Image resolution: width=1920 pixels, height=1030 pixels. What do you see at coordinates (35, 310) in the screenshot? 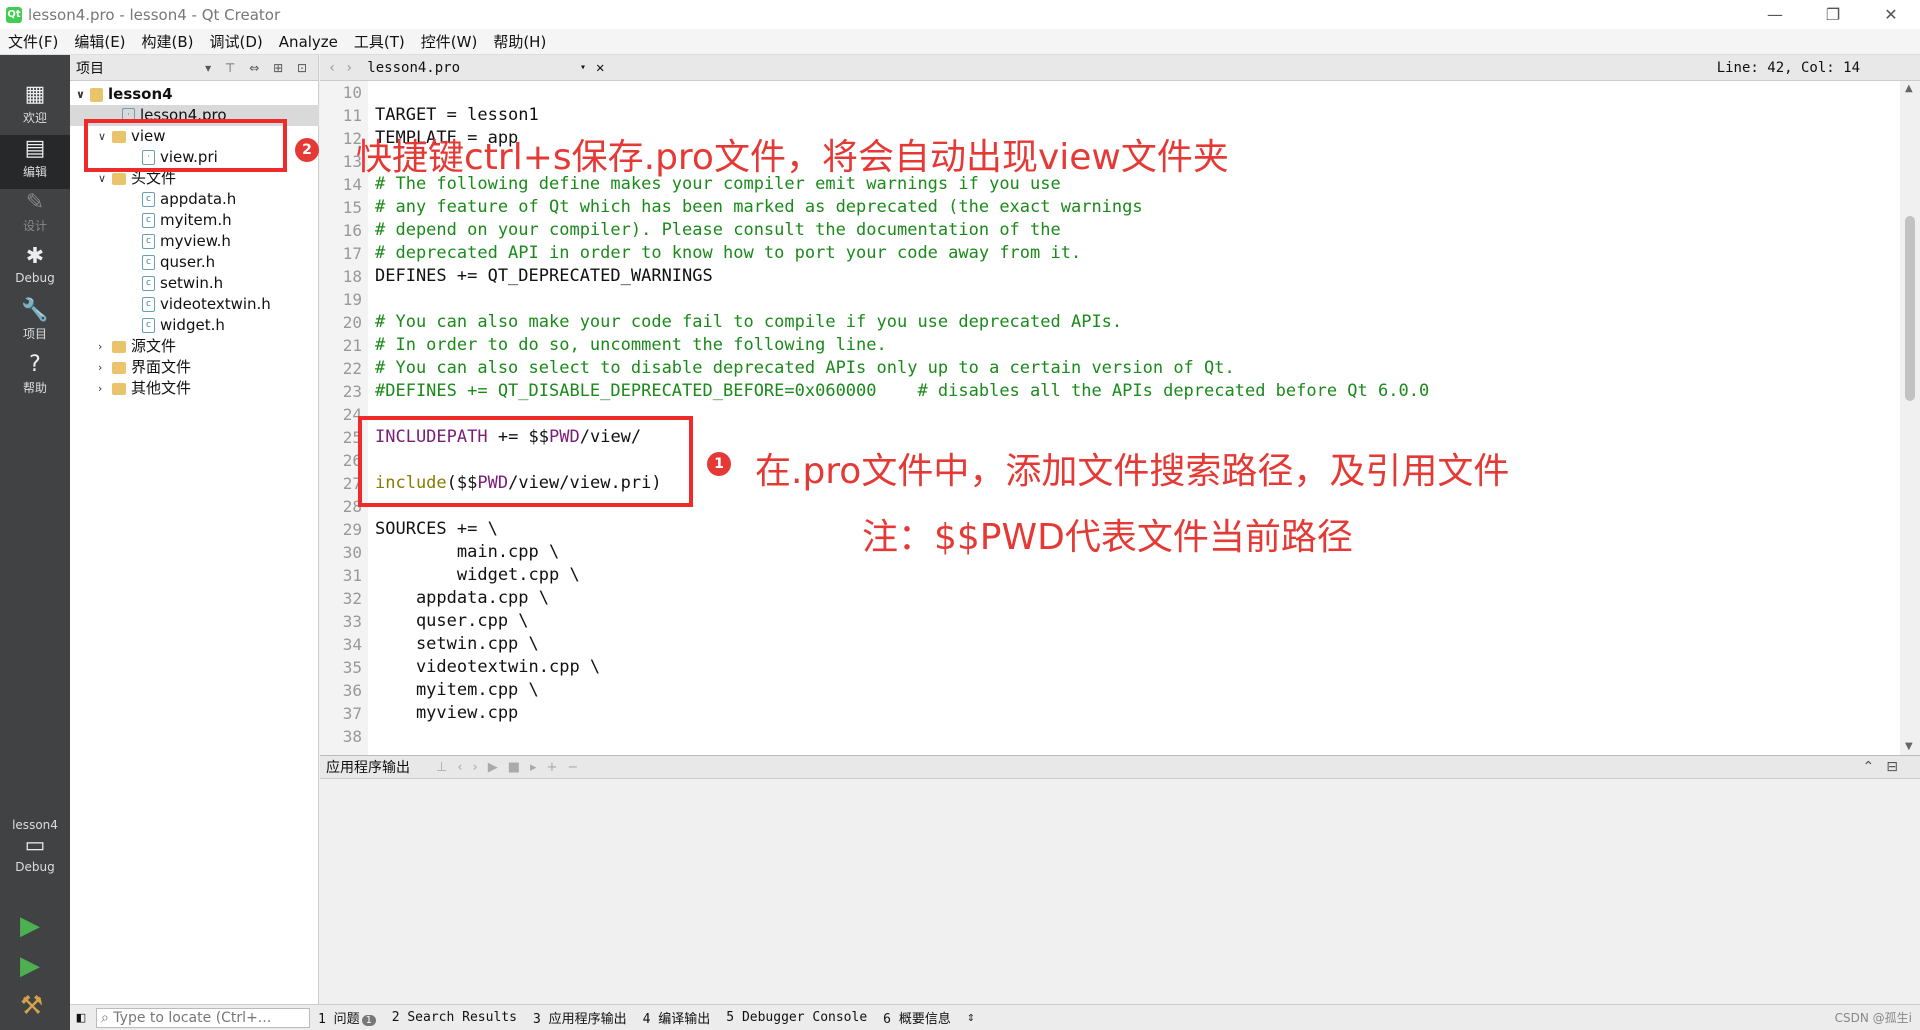
I see `wrench-icon: 🔧` at bounding box center [35, 310].